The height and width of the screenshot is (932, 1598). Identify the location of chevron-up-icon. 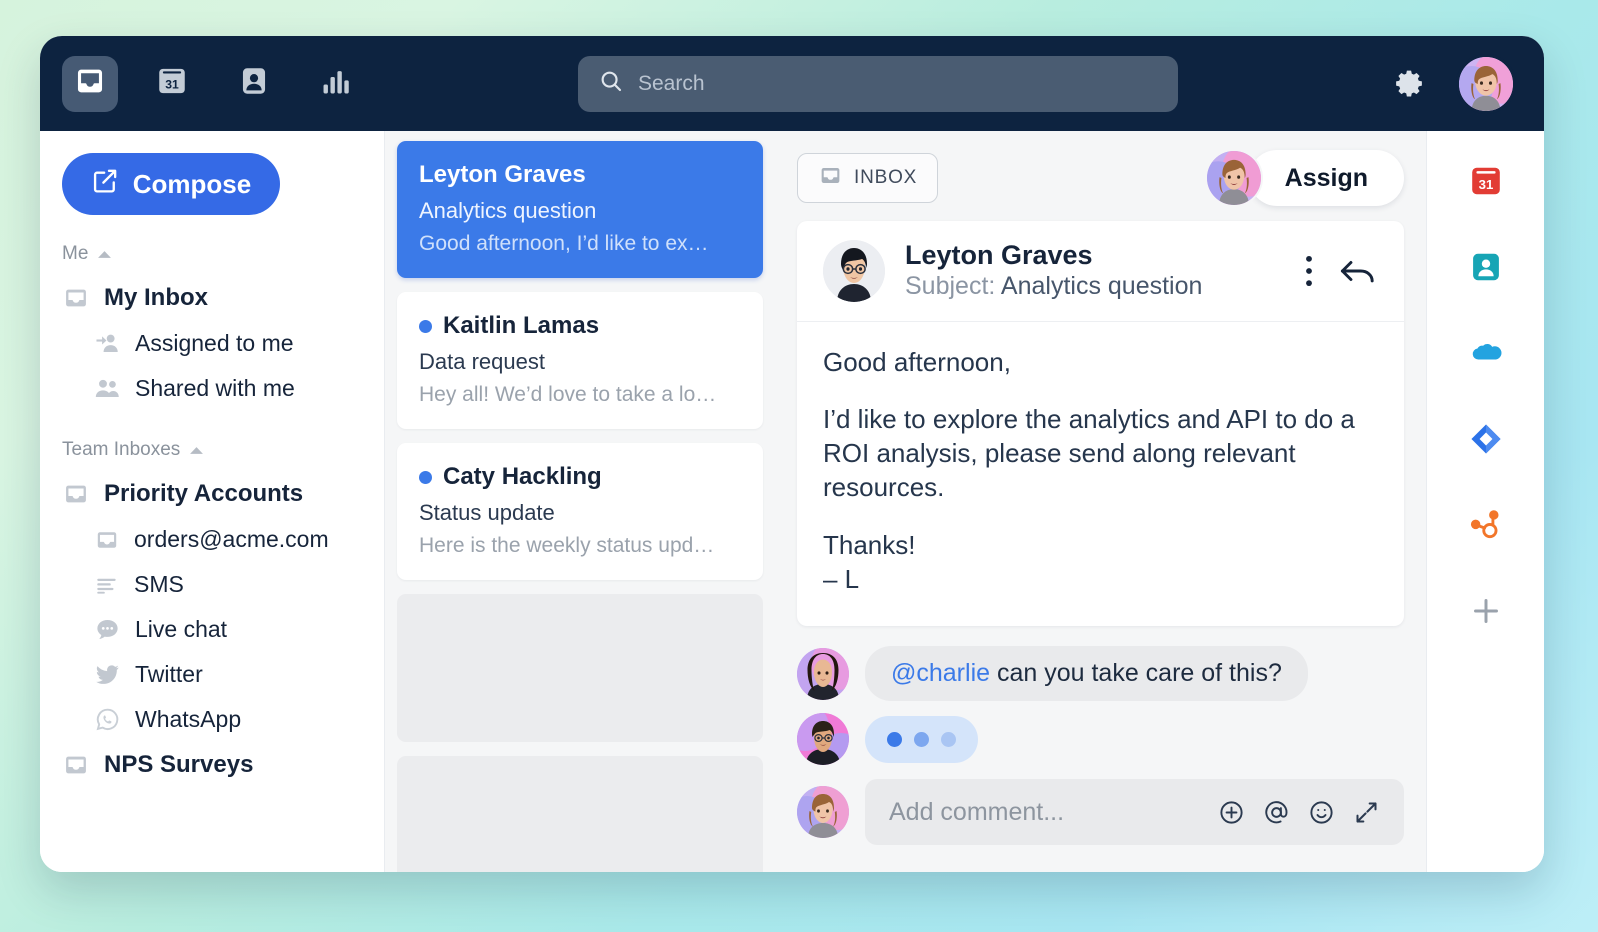
(104, 254).